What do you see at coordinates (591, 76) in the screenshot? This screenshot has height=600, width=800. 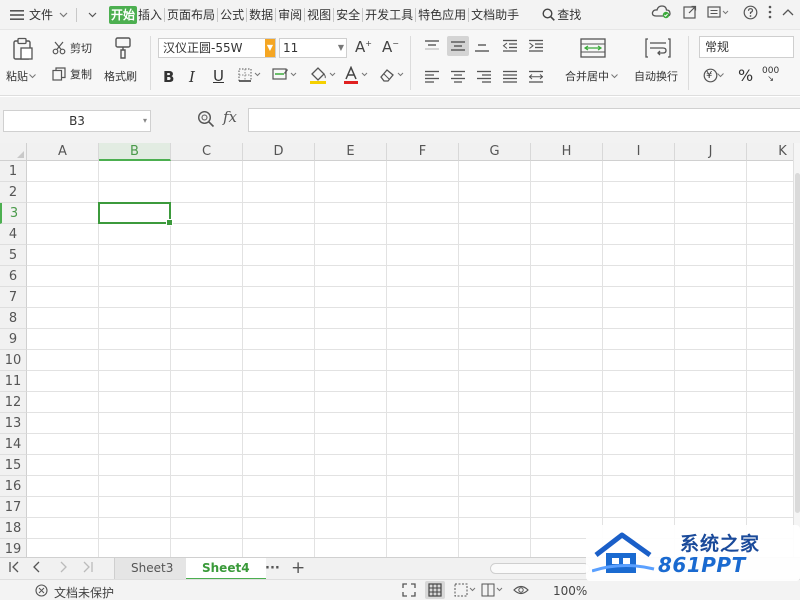 I see `merge-center-dropdown: 合并居中` at bounding box center [591, 76].